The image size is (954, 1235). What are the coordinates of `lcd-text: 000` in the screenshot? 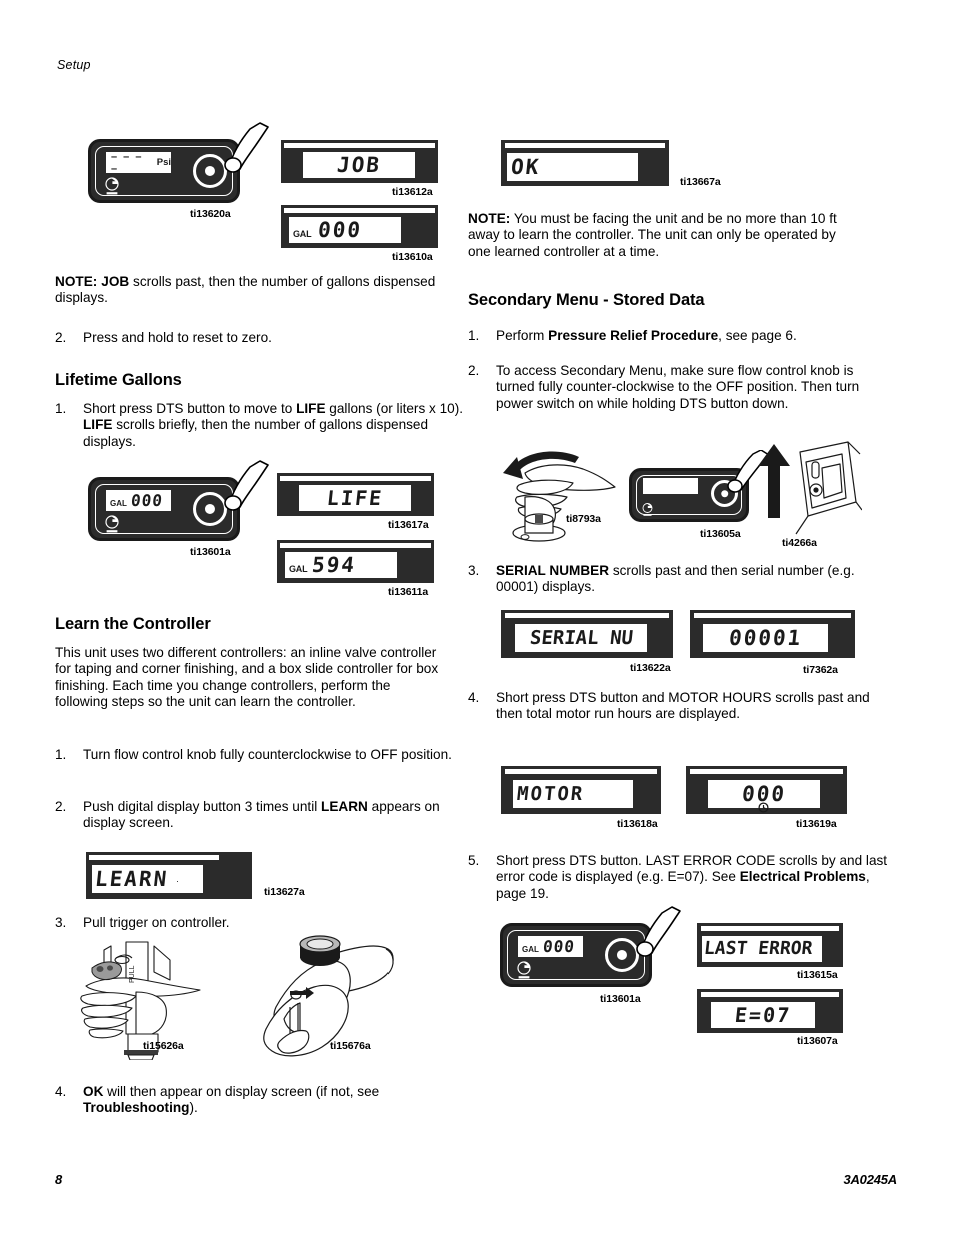 It's located at (340, 229).